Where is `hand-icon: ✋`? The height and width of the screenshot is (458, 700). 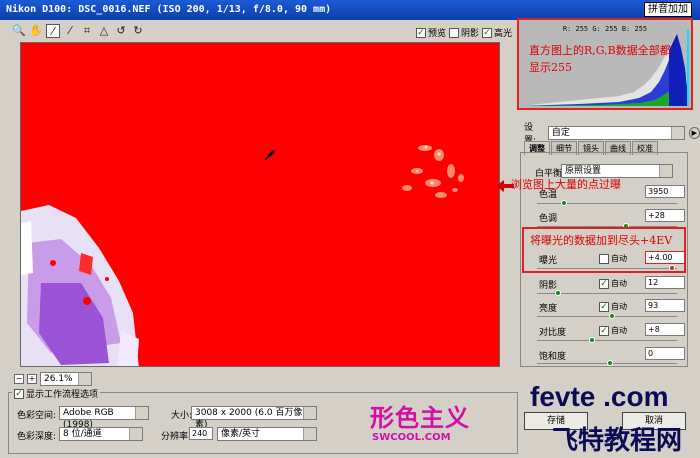
hand-icon: ✋ is located at coordinates (36, 31).